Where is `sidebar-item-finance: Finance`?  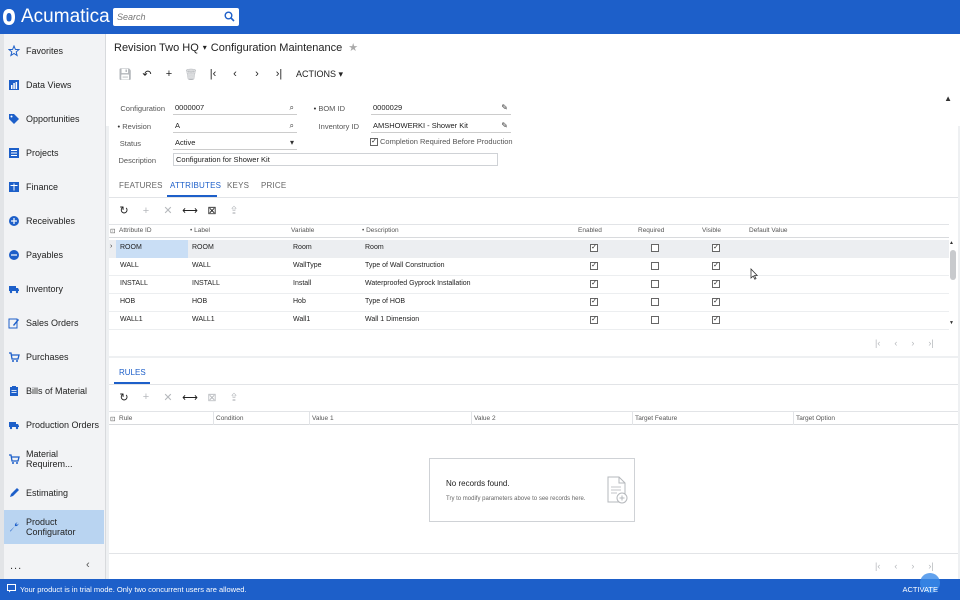 sidebar-item-finance: Finance is located at coordinates (54, 187).